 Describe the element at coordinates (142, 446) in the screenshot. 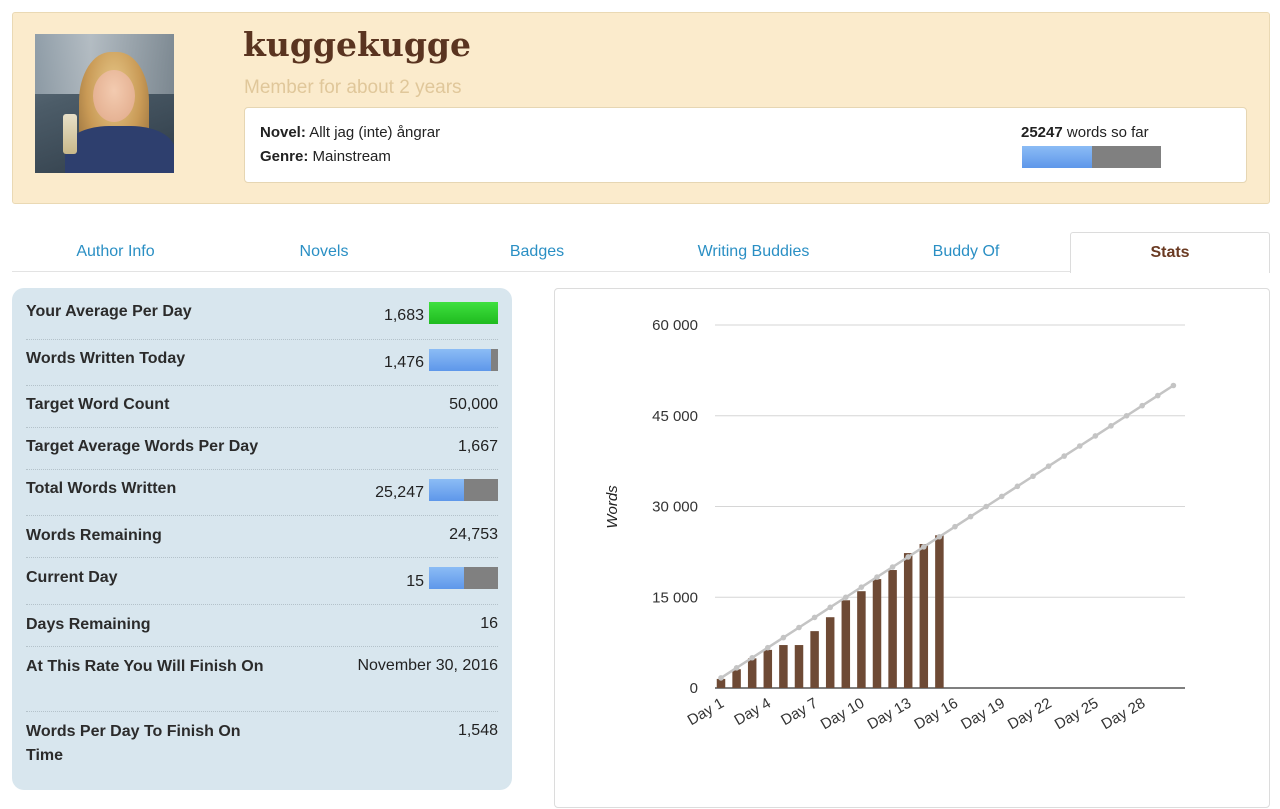

I see `stat-label: Target Average Words Per Day` at that location.